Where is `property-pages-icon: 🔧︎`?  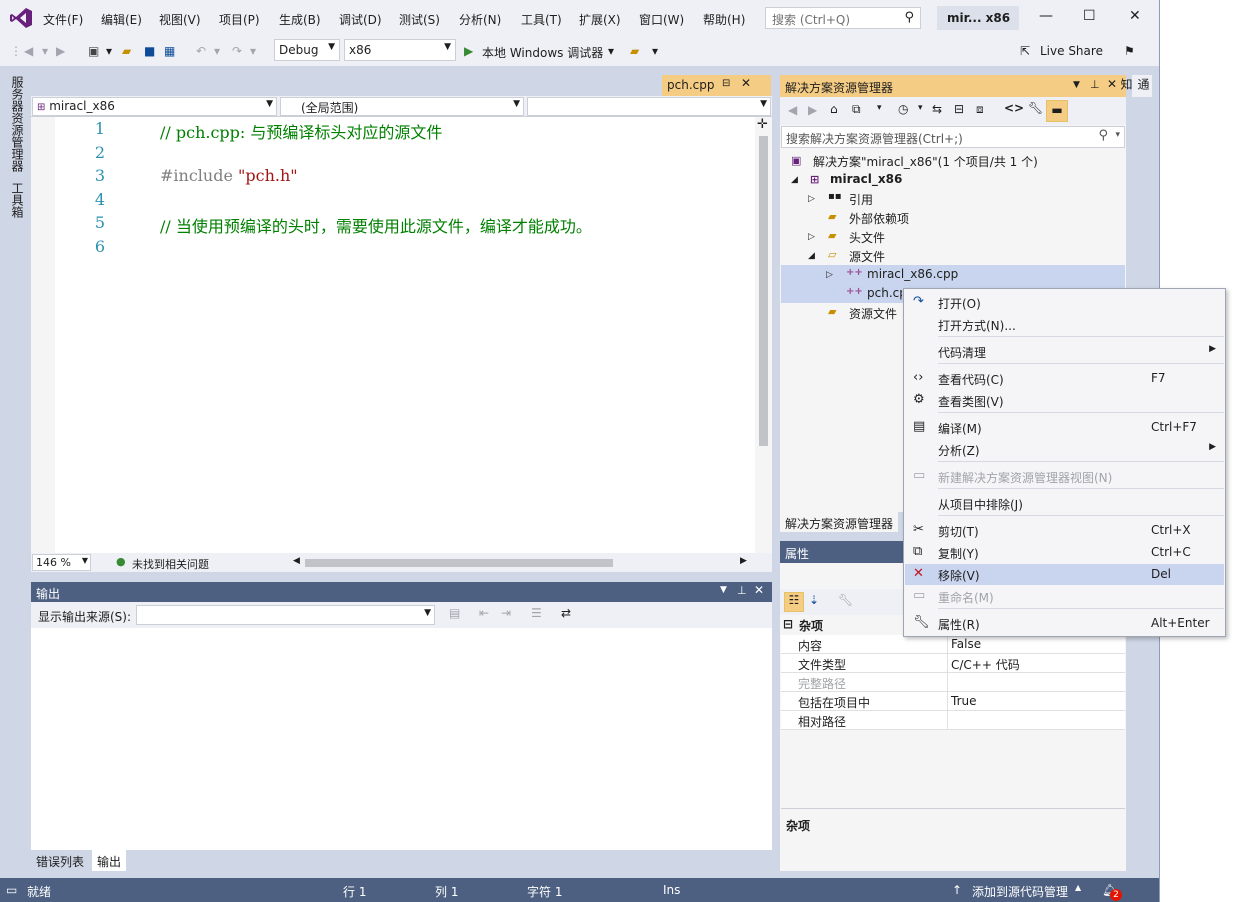 property-pages-icon: 🔧︎ is located at coordinates (845, 600).